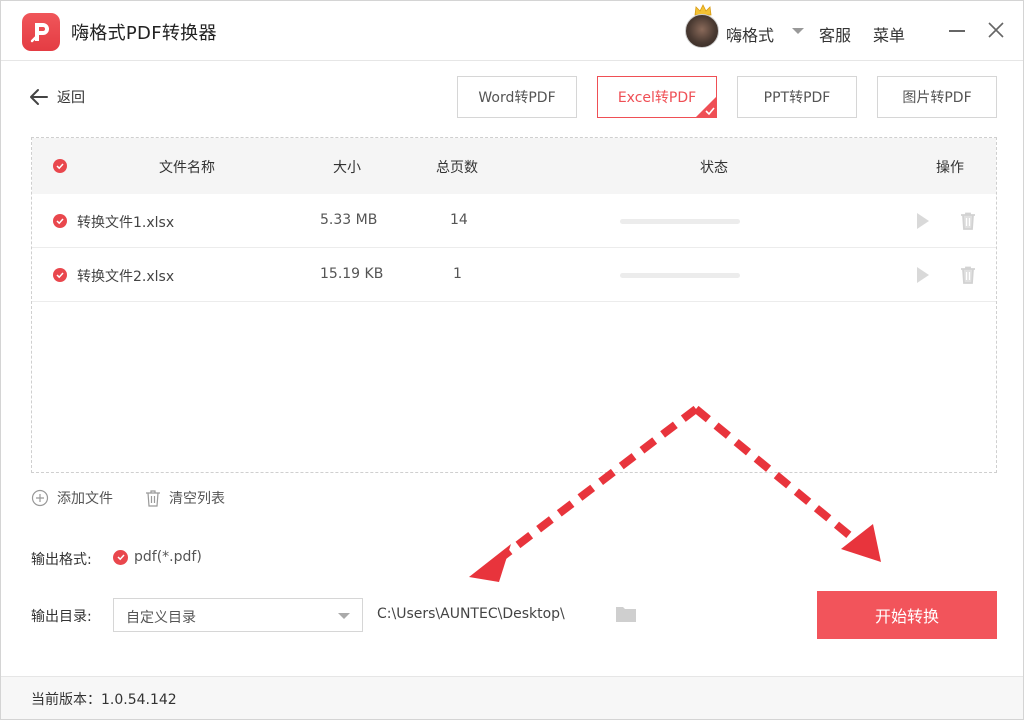  I want to click on tab-label: Word转PDF, so click(517, 98).